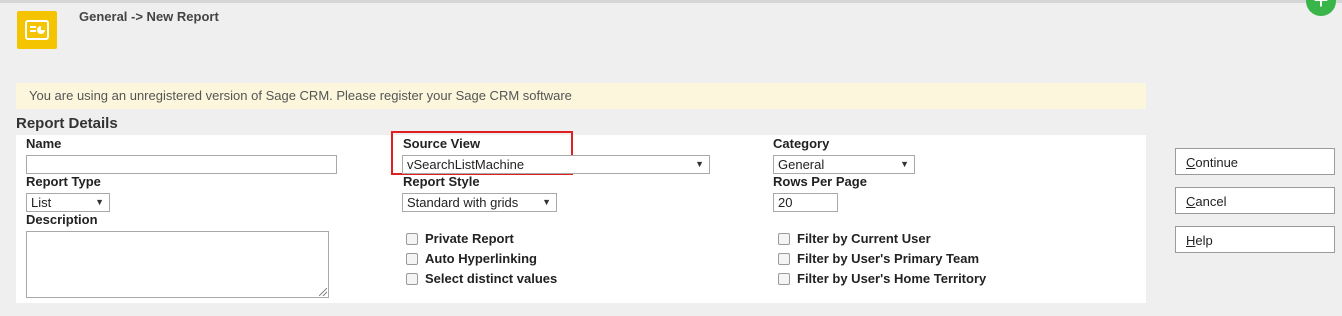 Image resolution: width=1342 pixels, height=316 pixels. Describe the element at coordinates (442, 143) in the screenshot. I see `source-view-label: Source View` at that location.